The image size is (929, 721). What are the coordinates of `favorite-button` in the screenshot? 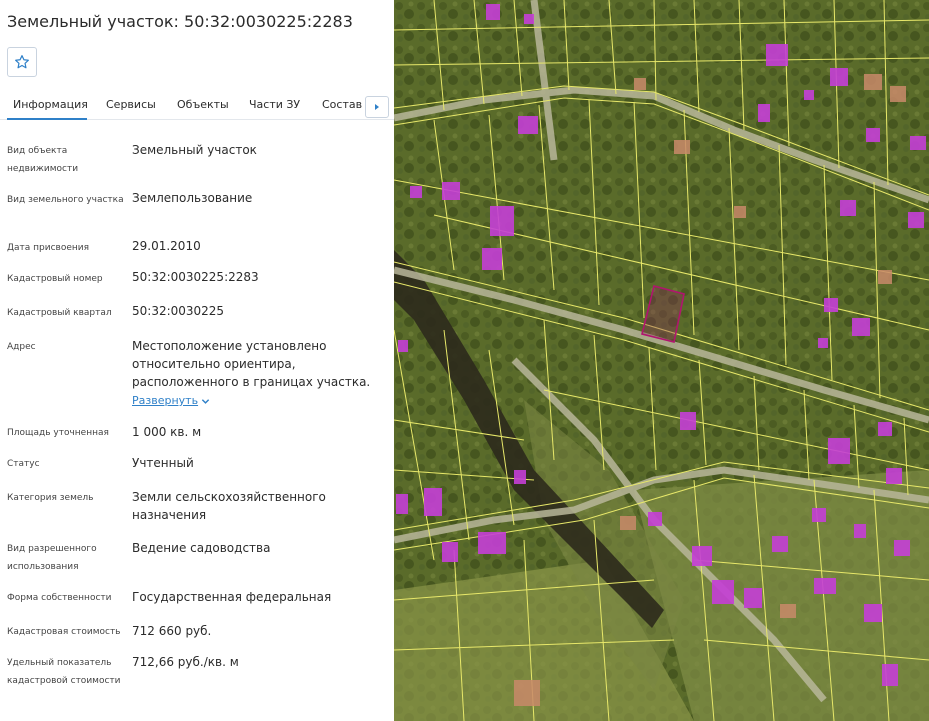 It's located at (22, 62).